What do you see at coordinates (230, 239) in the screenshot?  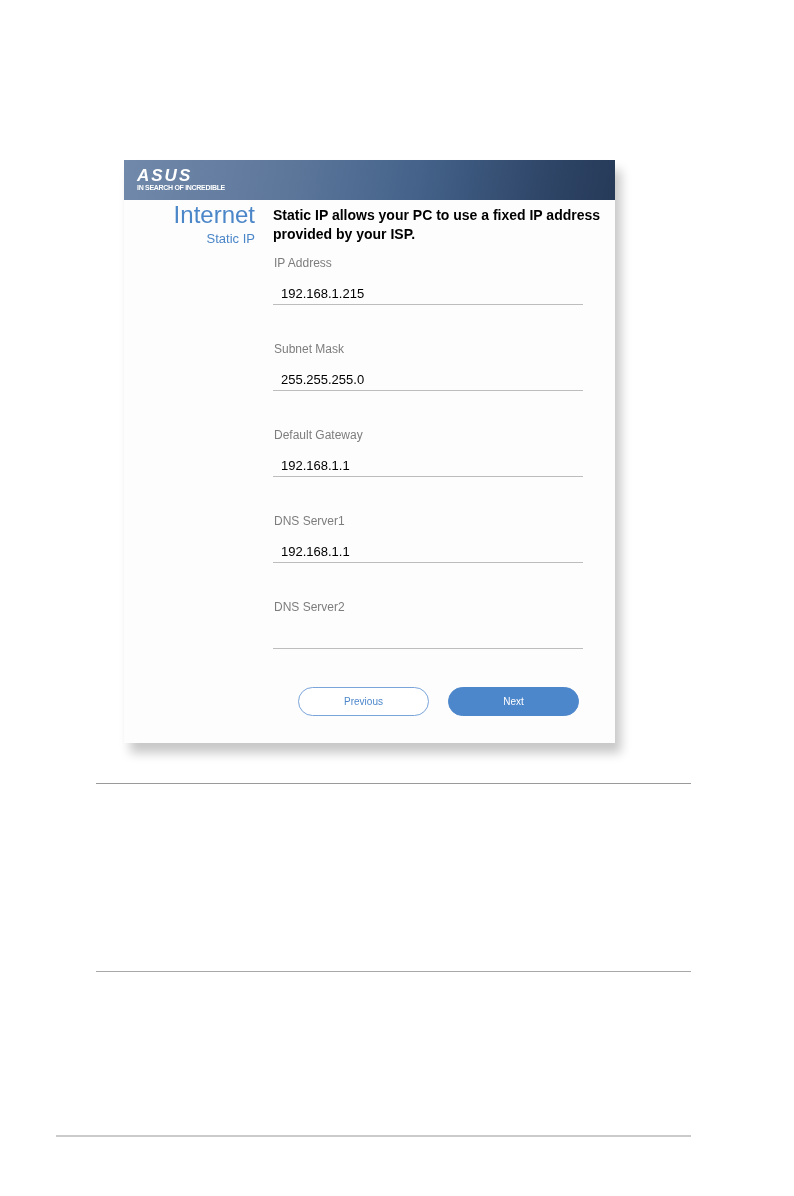 I see `page-subtitle: Static IP` at bounding box center [230, 239].